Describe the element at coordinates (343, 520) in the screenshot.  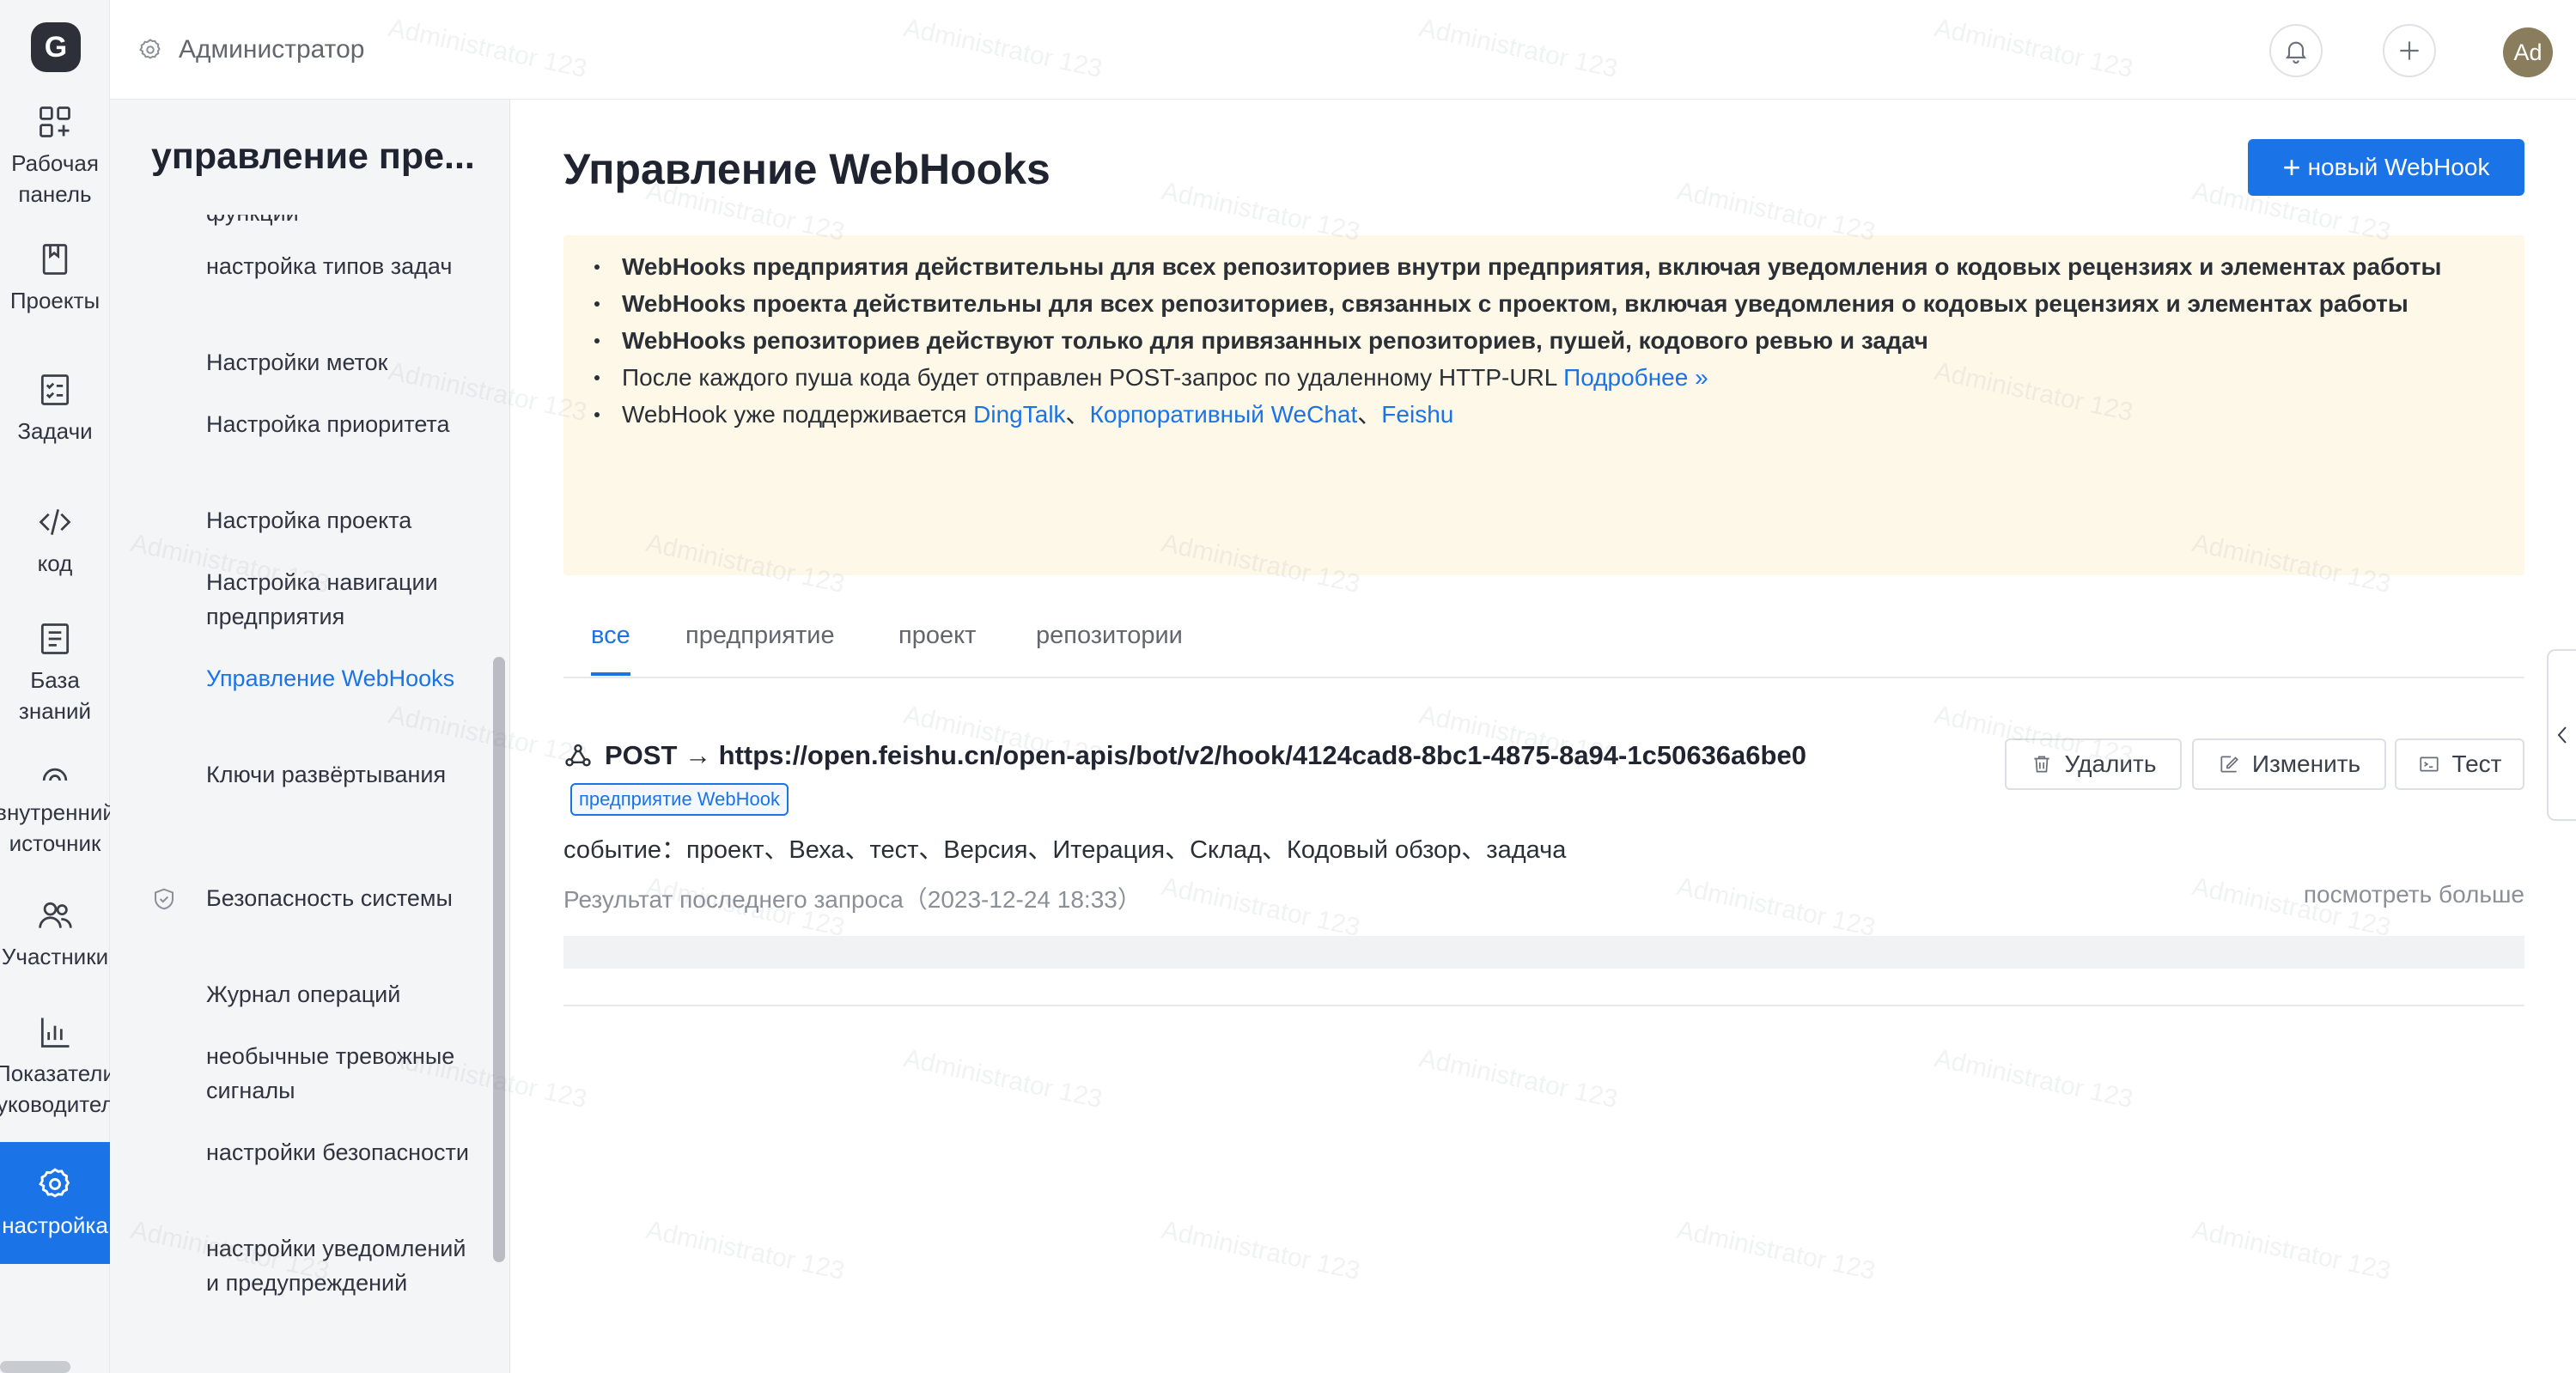
I see `sidebar-item-project-settings: Настройка проекта` at that location.